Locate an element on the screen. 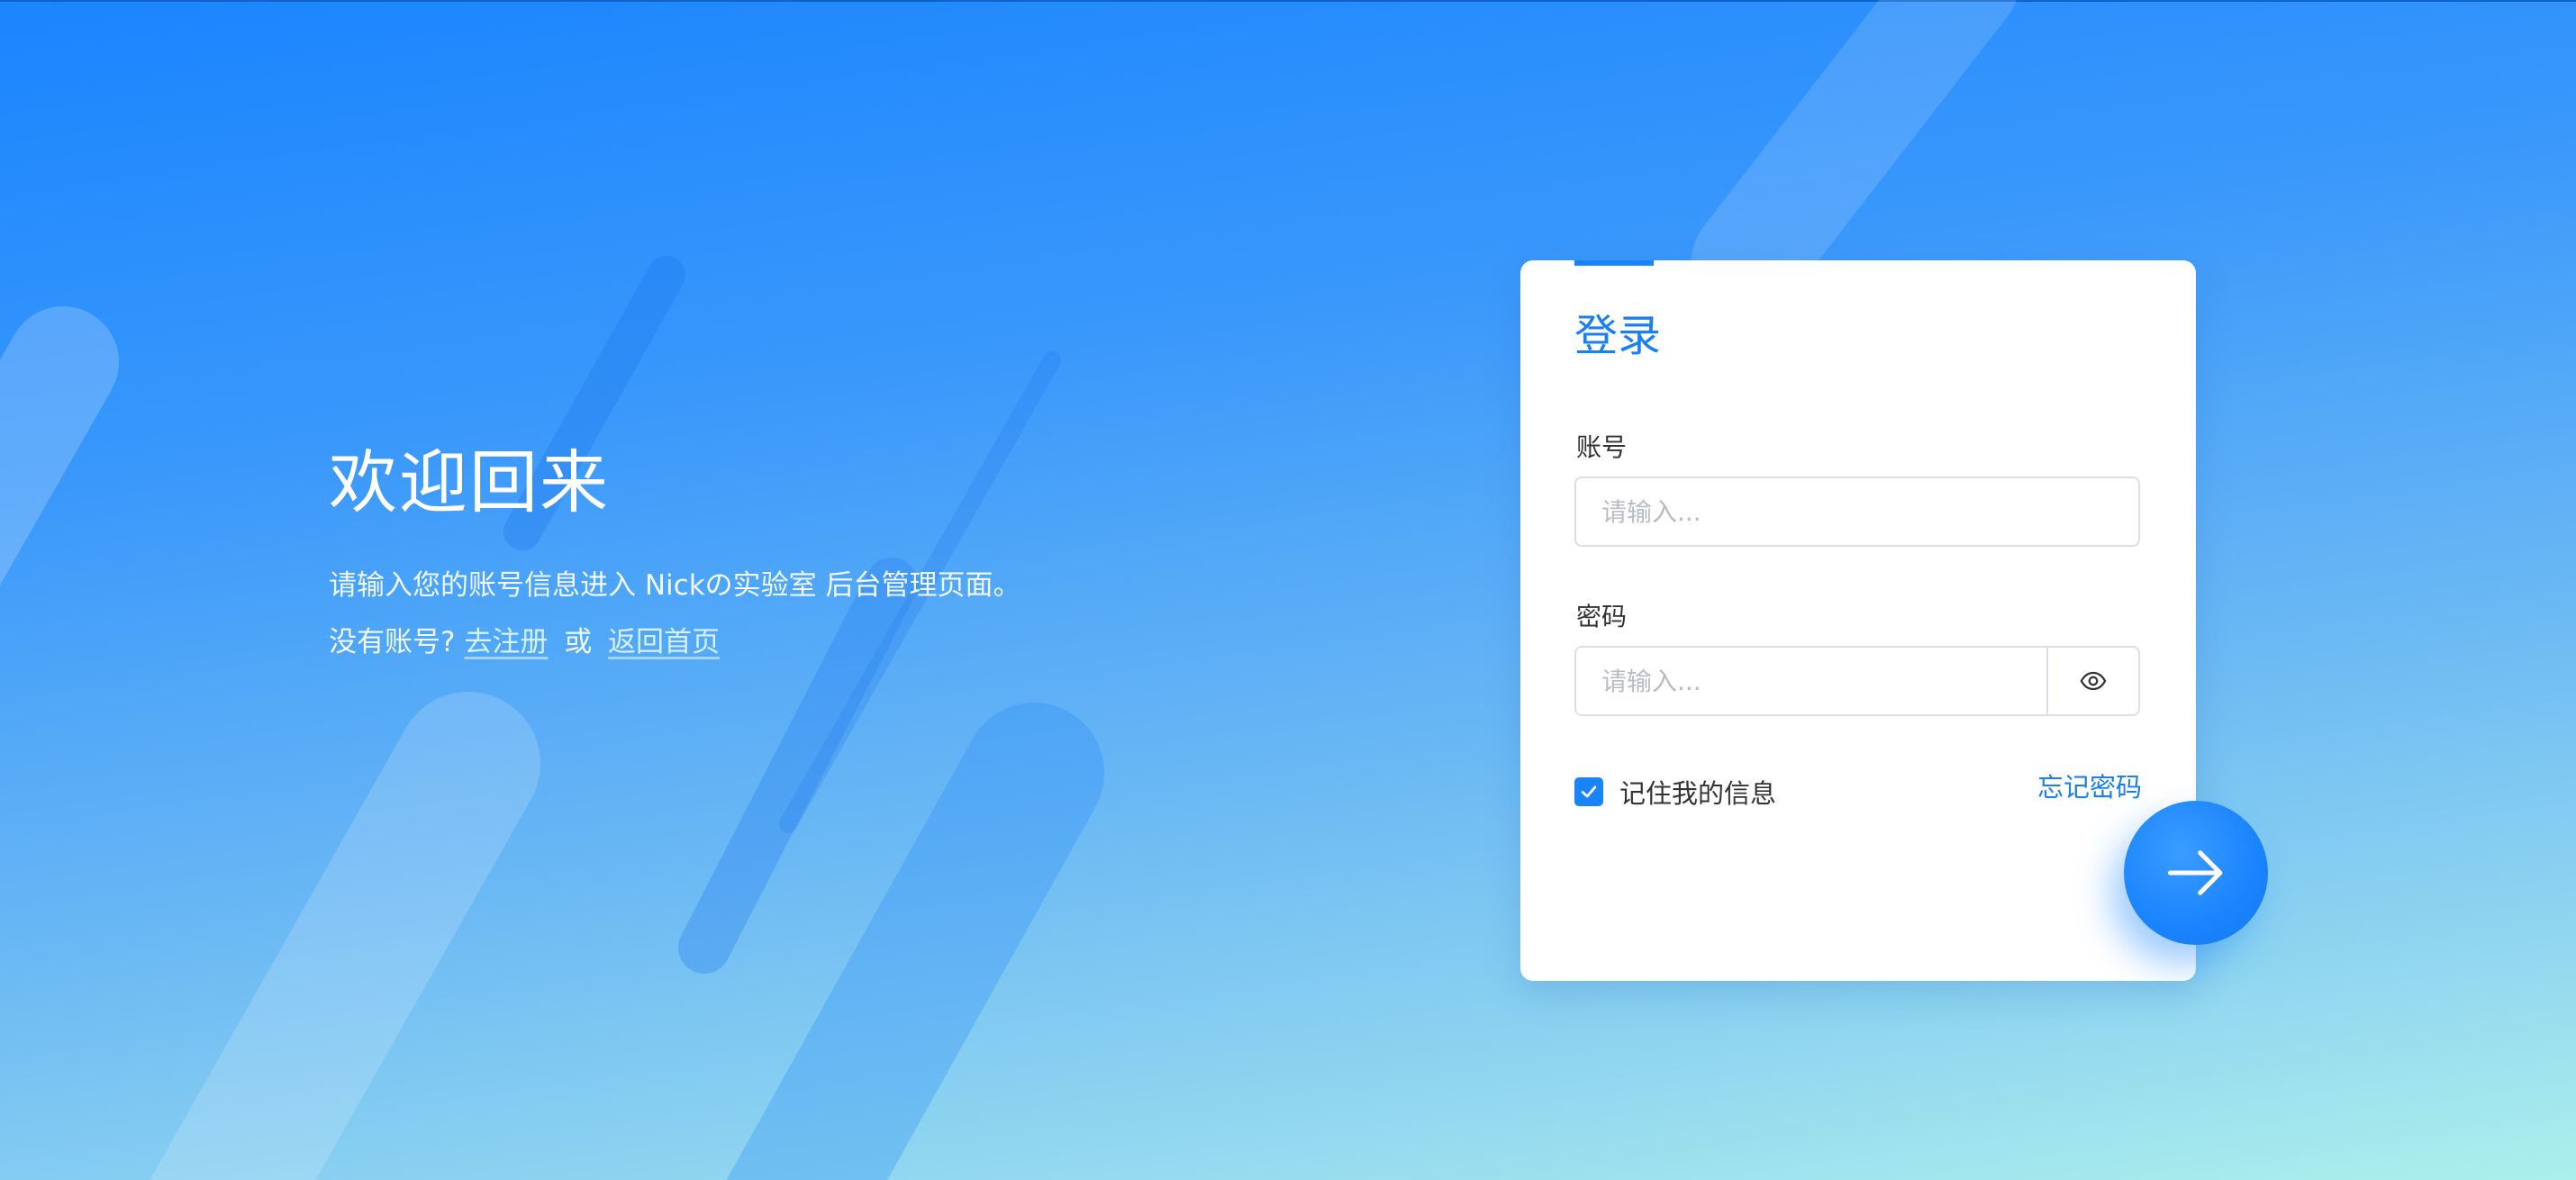  password-label: 密码 is located at coordinates (1601, 617).